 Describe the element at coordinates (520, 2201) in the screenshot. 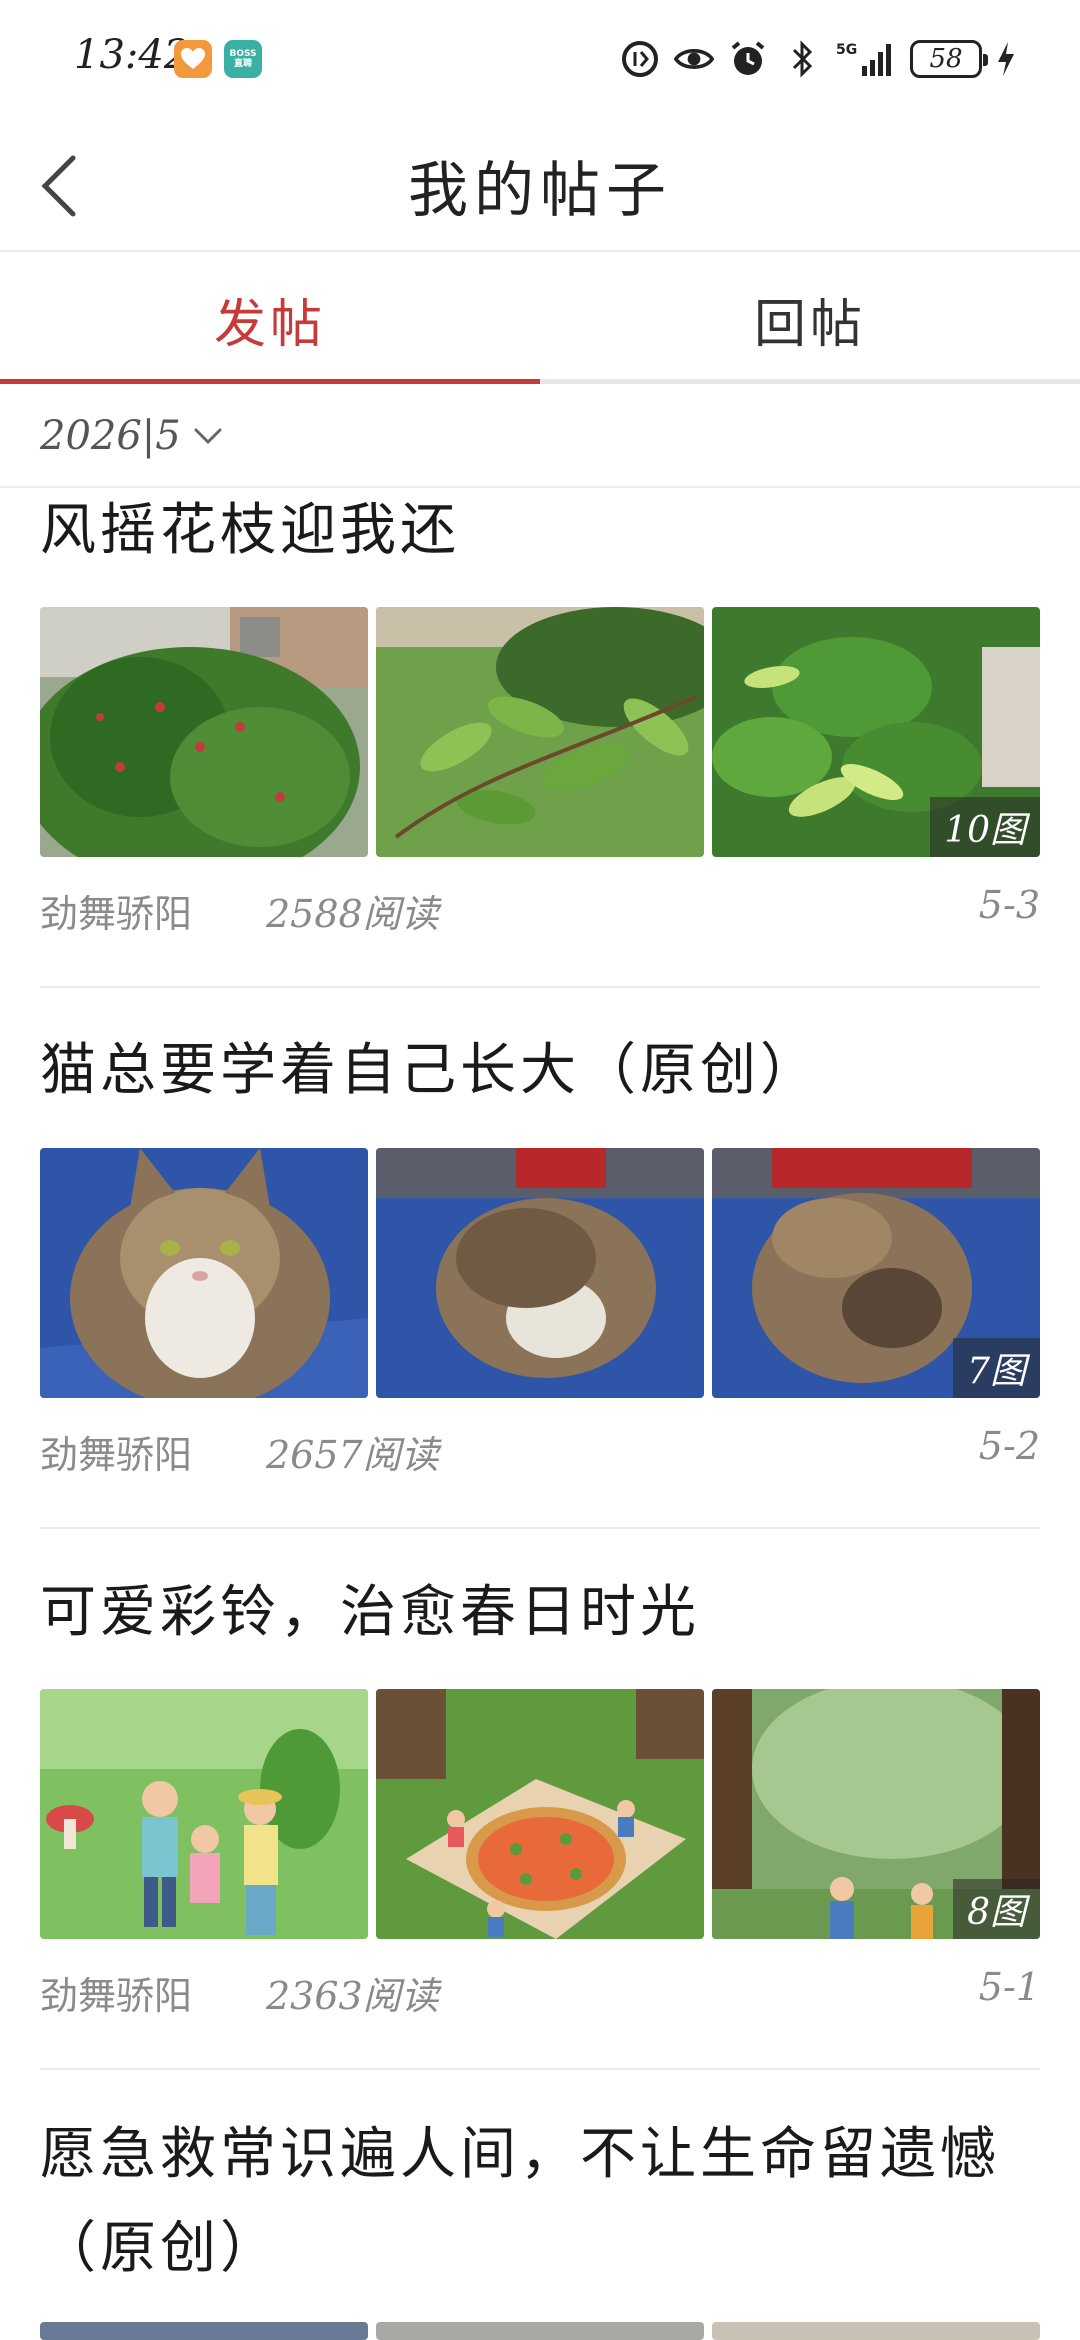

I see `post-title: 愿急救常识遍人间，不让生命留遗憾（原创）` at that location.